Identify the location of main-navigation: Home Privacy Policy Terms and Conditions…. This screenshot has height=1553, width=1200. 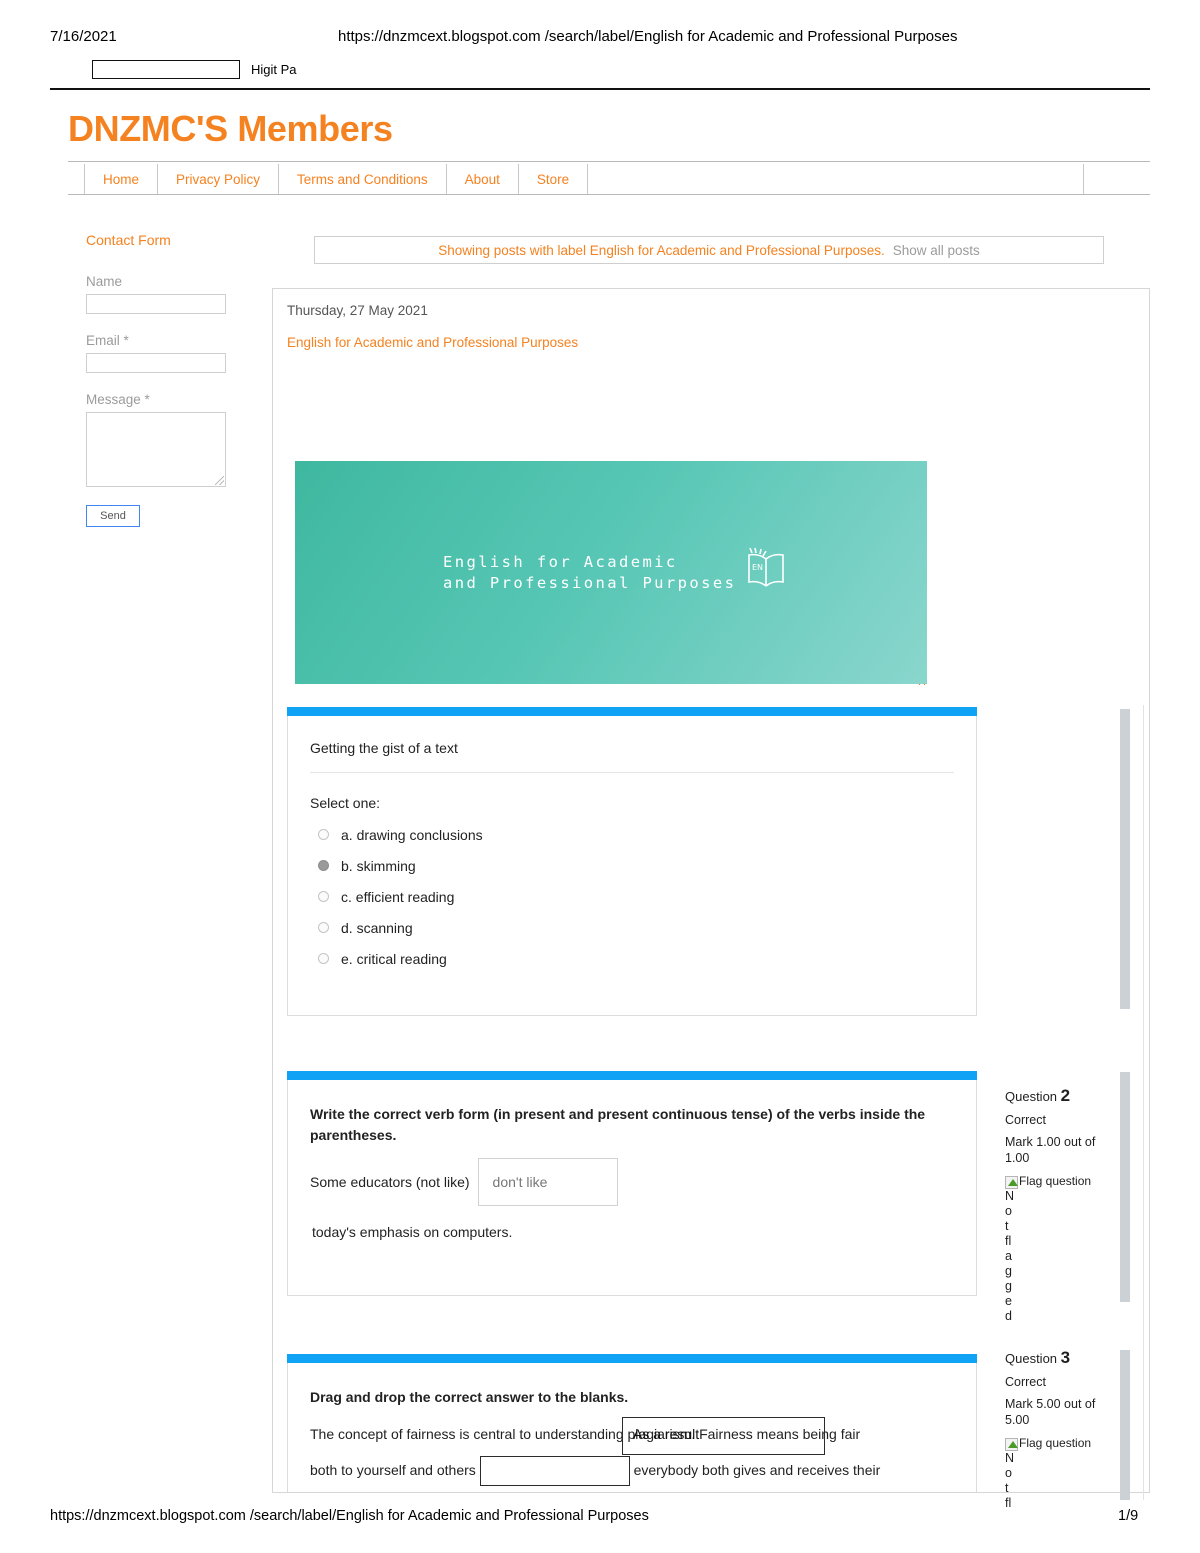
(609, 178).